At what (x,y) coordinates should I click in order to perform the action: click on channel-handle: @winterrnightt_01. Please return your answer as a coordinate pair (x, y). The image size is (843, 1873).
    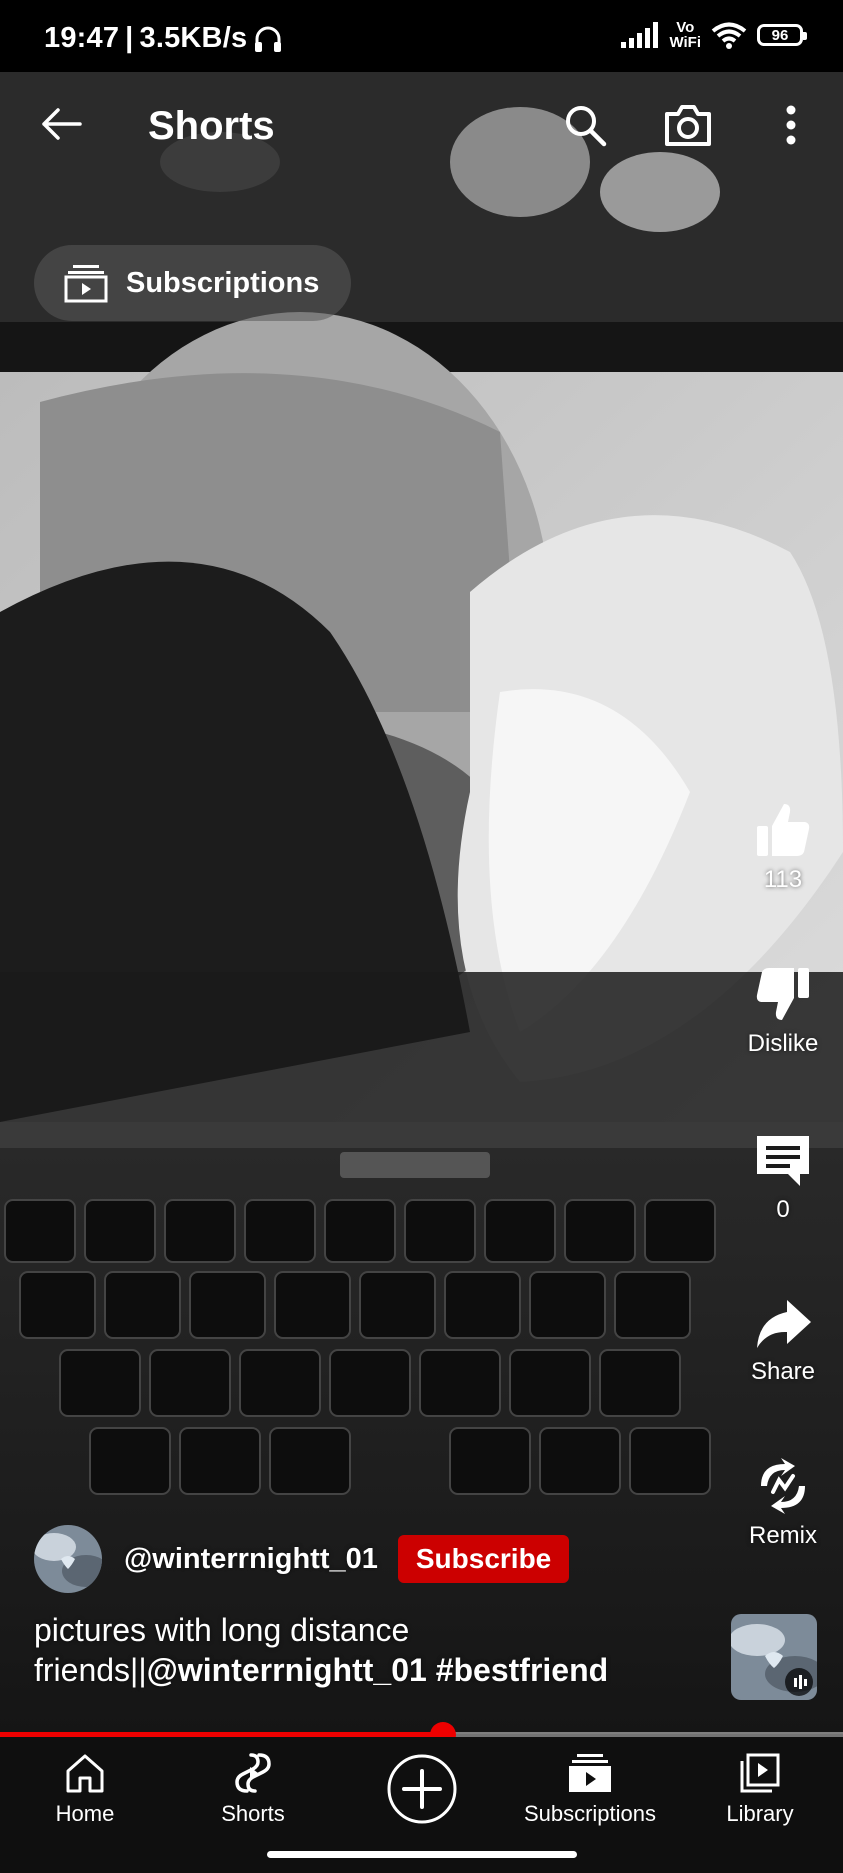
    Looking at the image, I should click on (251, 1559).